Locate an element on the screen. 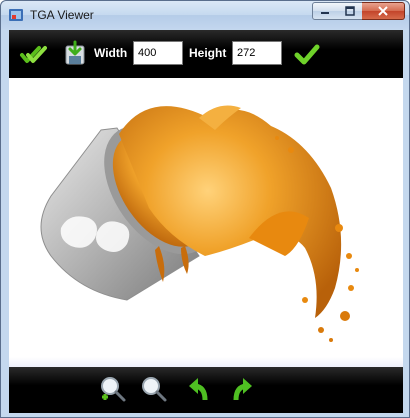 This screenshot has height=418, width=410. title-bar: TGA Viewer is located at coordinates (205, 15).